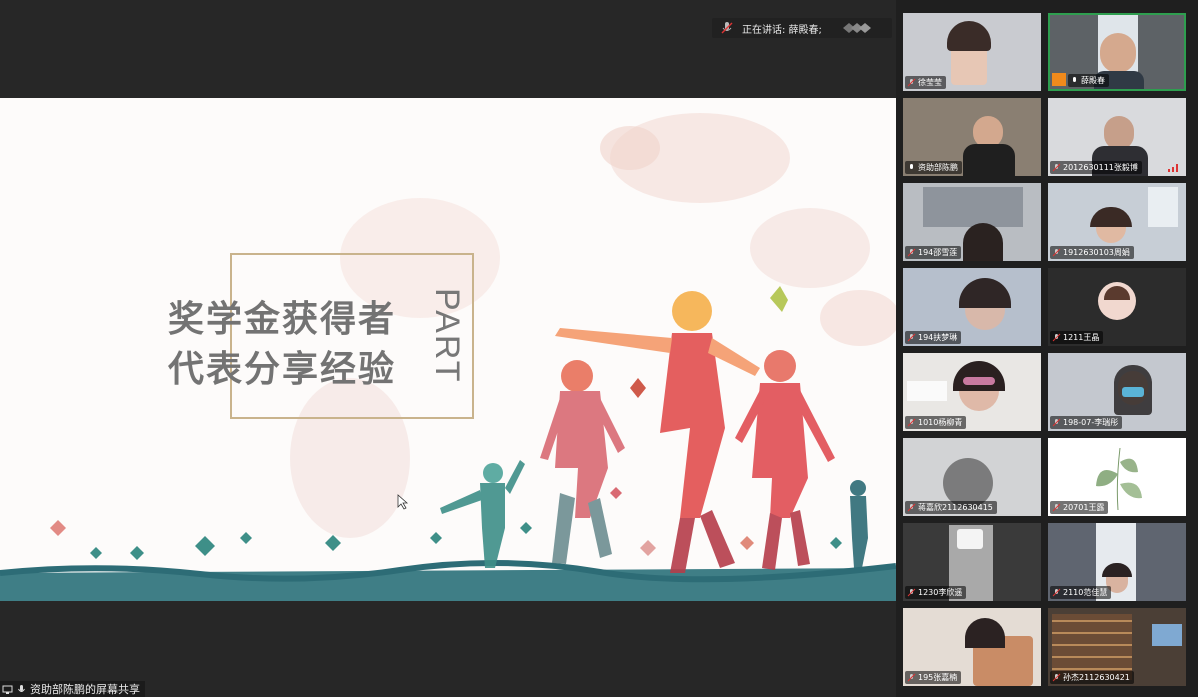 Image resolution: width=1198 pixels, height=697 pixels. What do you see at coordinates (1079, 507) in the screenshot?
I see `participant-name-tag: 20701王露` at bounding box center [1079, 507].